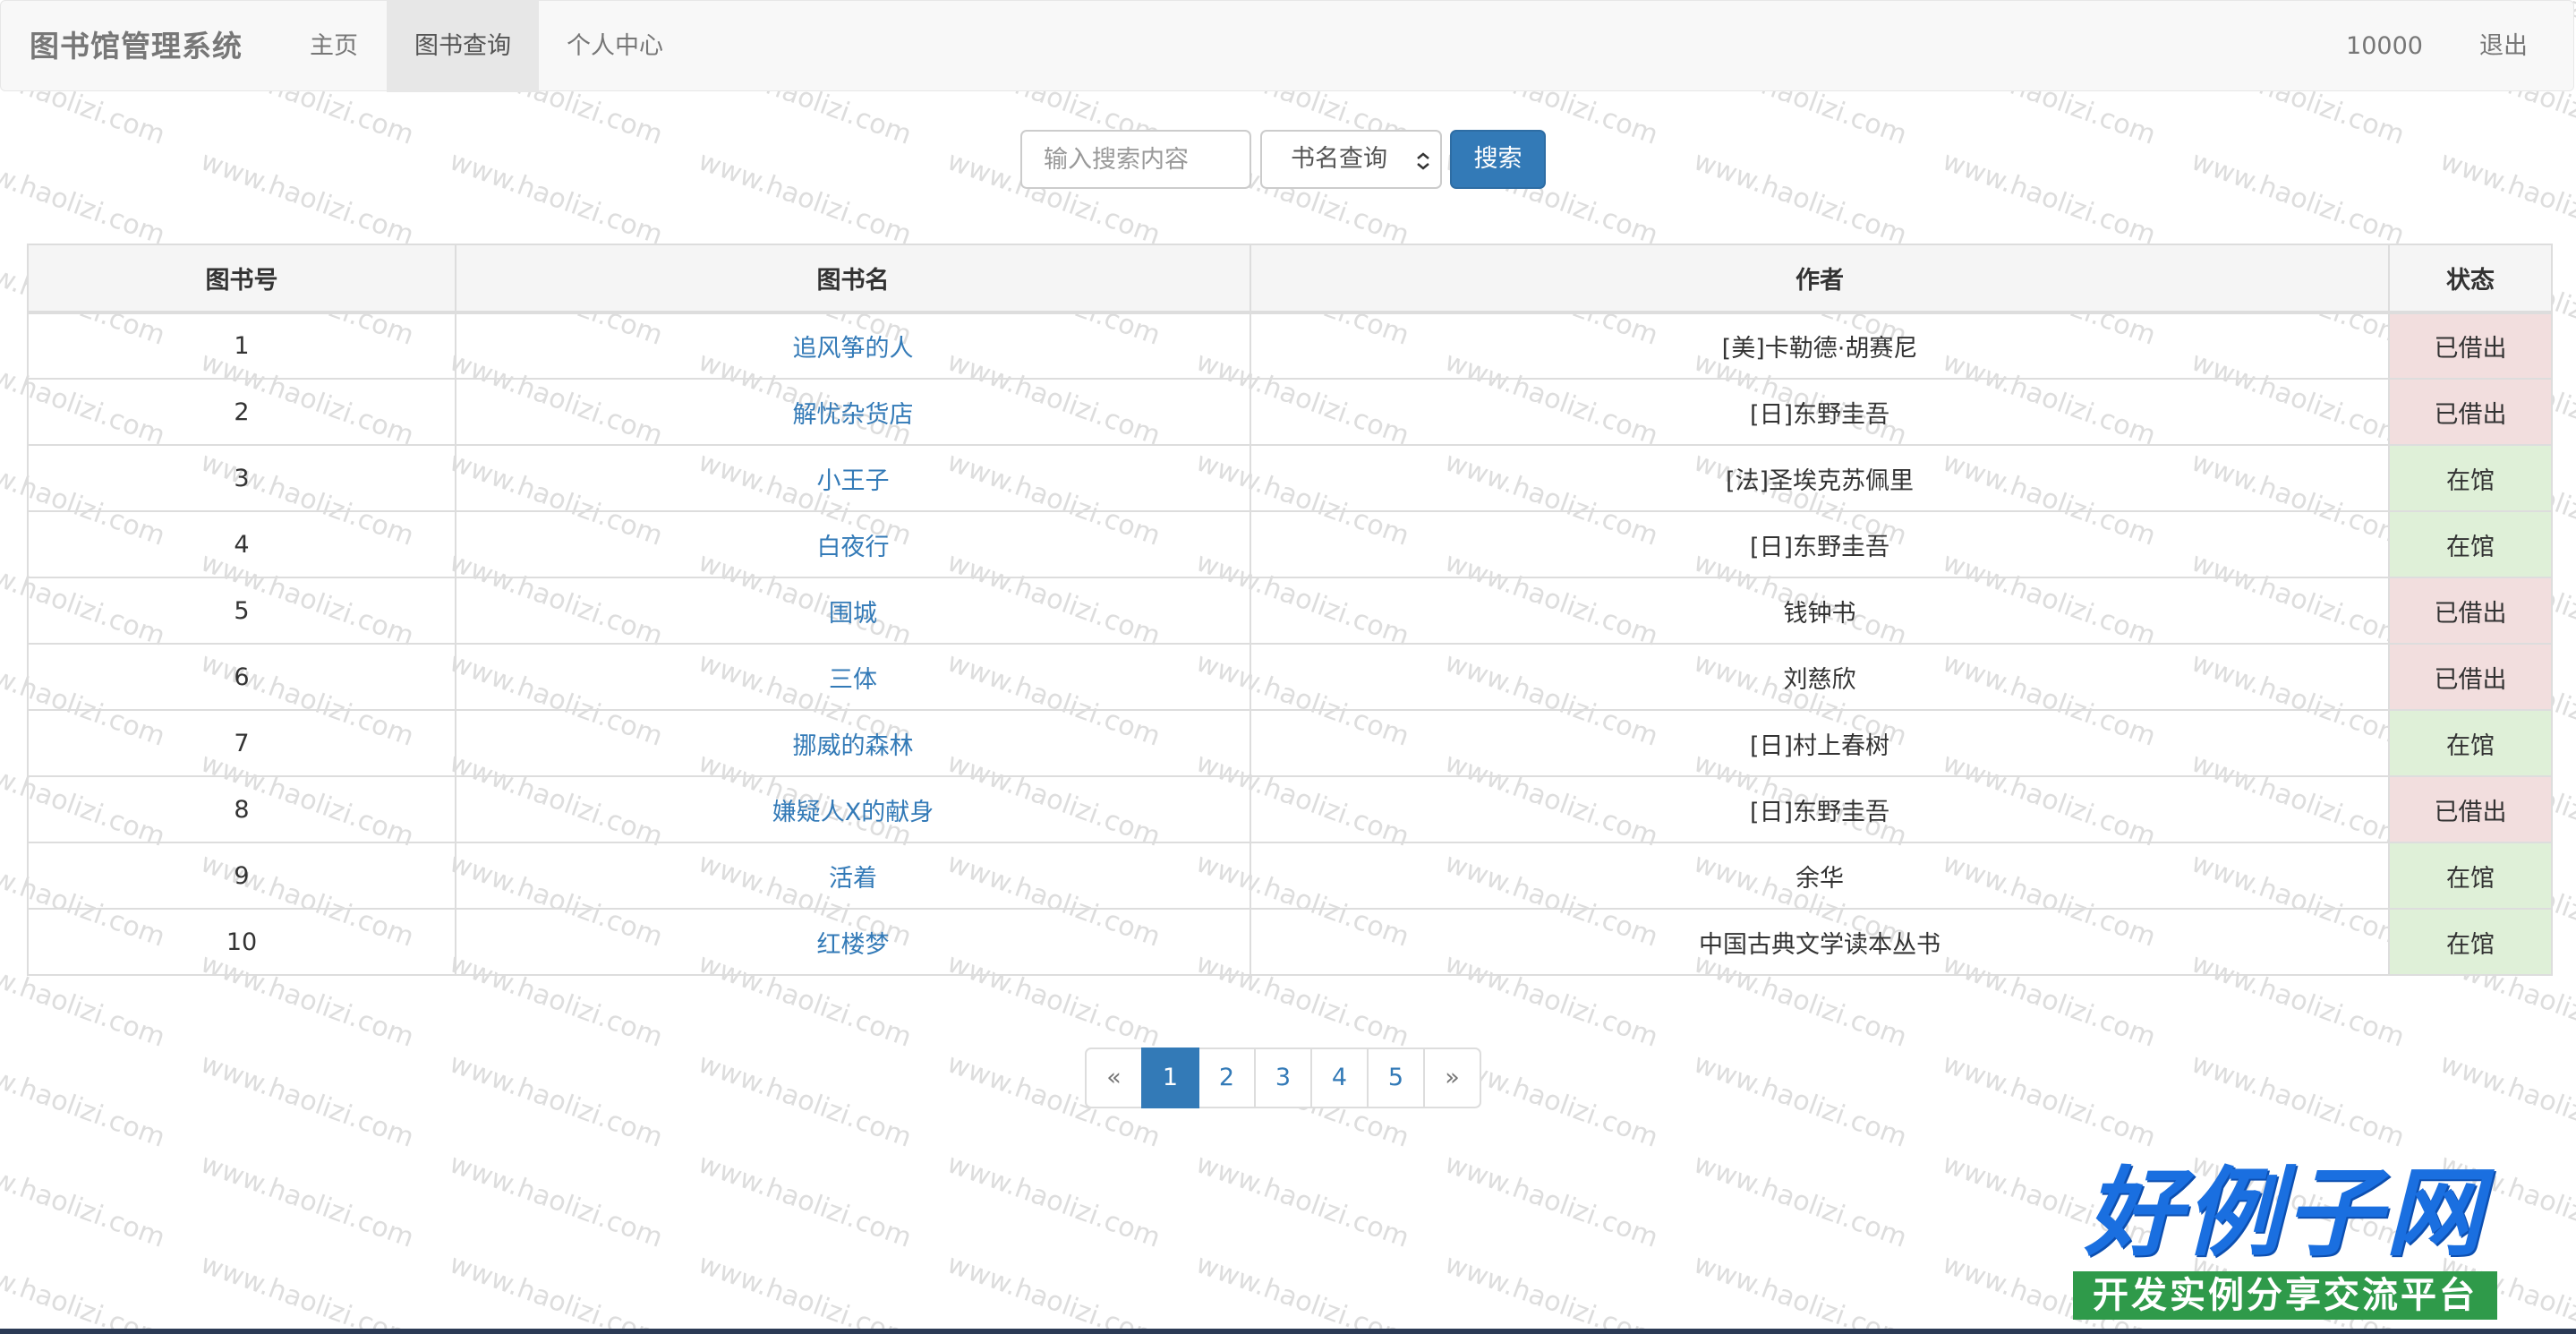 The image size is (2576, 1334). I want to click on pagination-page-4: 4, so click(1339, 1078).